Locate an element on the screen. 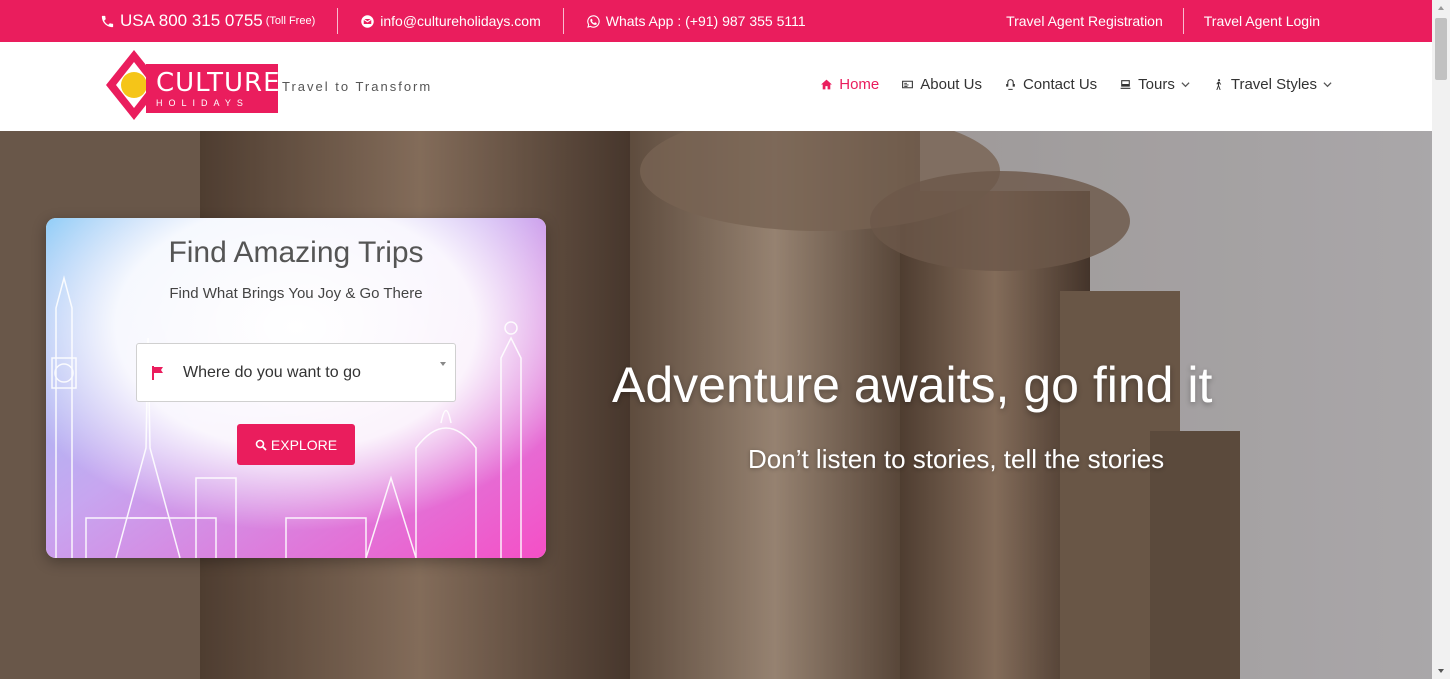 Image resolution: width=1450 pixels, height=679 pixels. scroll-up-icon is located at coordinates (1441, 8).